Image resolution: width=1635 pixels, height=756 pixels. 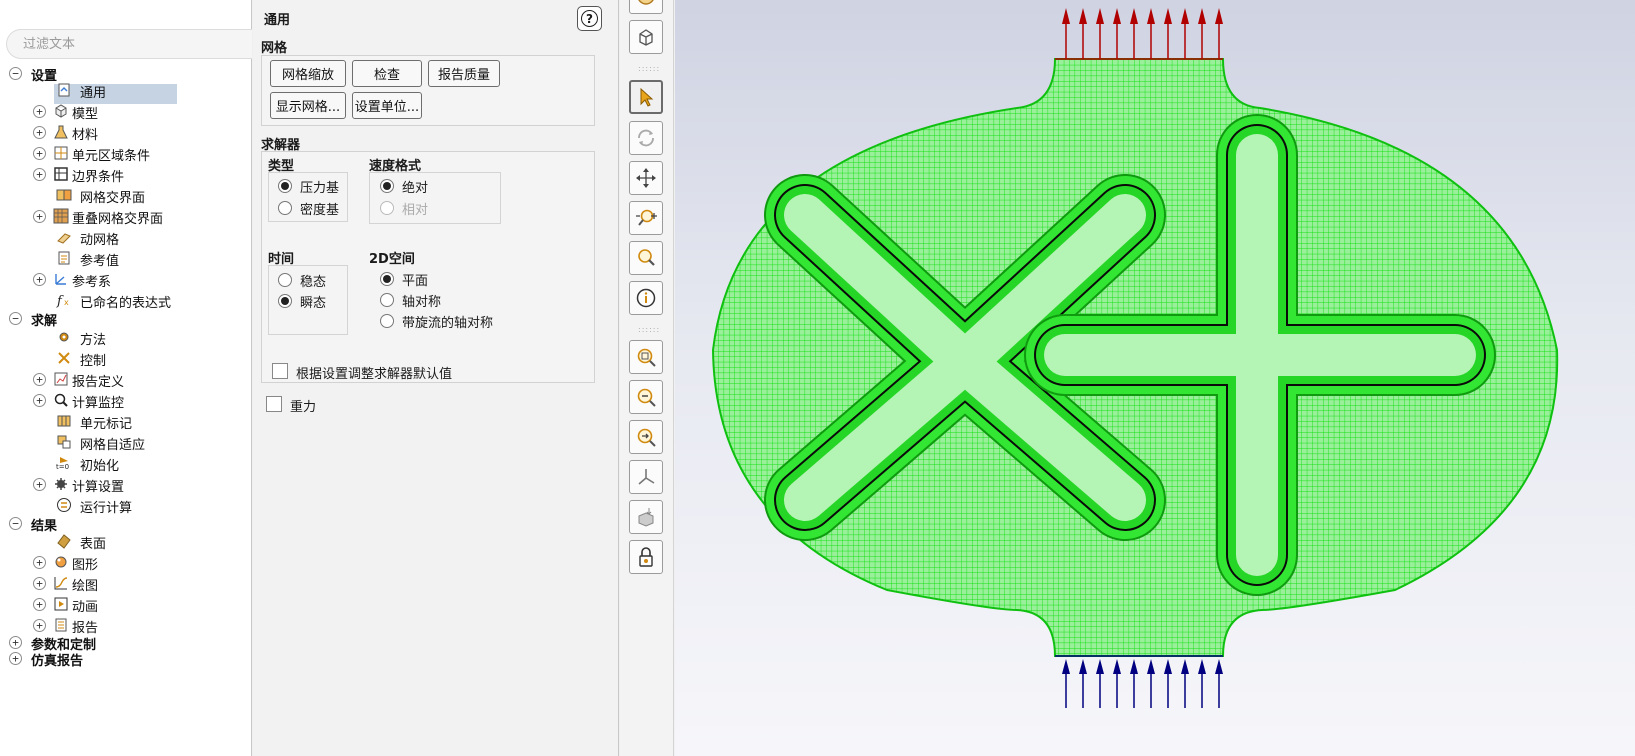 What do you see at coordinates (93, 93) in the screenshot?
I see `tree-node-label: 通用` at bounding box center [93, 93].